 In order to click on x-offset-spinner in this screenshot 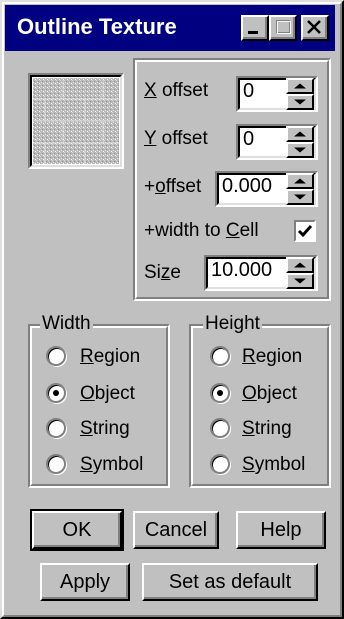, I will do `click(300, 94)`.